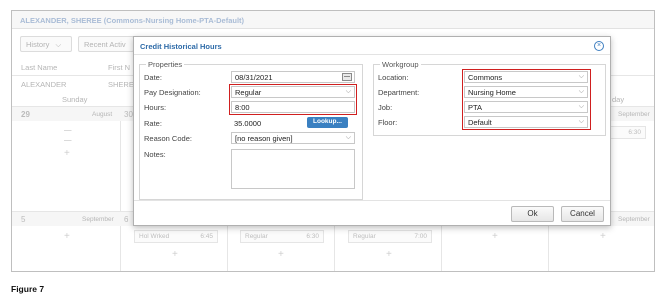 Image resolution: width=666 pixels, height=304 pixels. I want to click on properties-legend: Properties, so click(165, 64).